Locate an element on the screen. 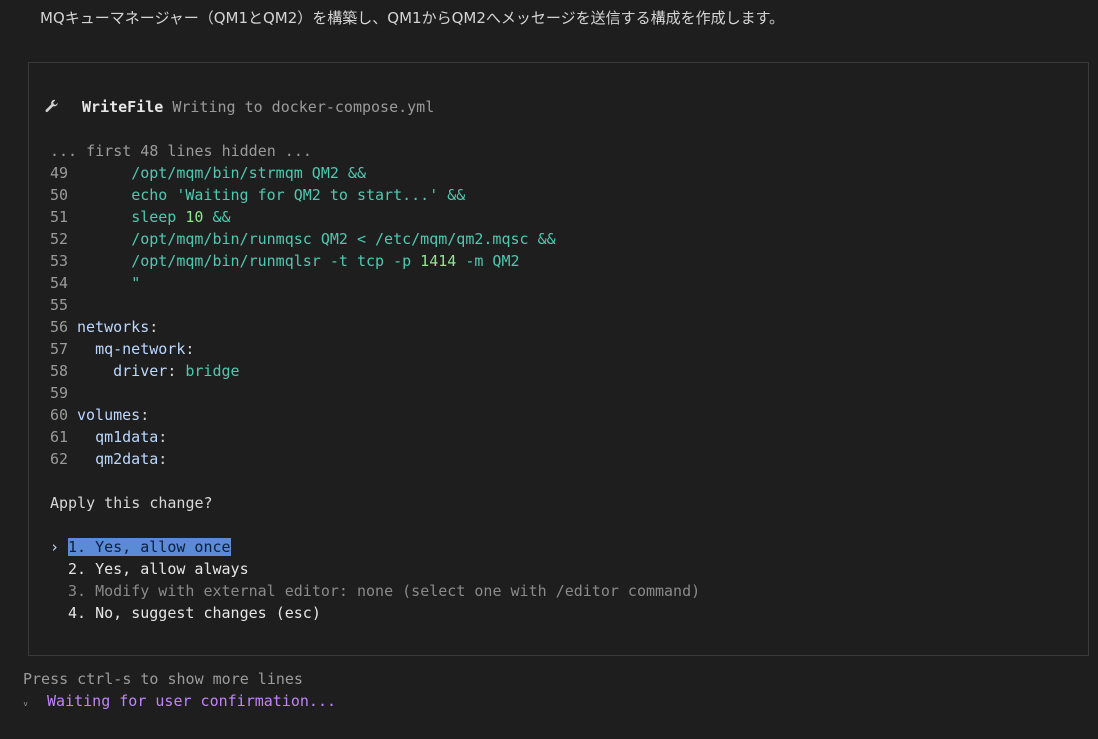  tool-header: WriteFile Writing to docker-compose.yml is located at coordinates (239, 107).